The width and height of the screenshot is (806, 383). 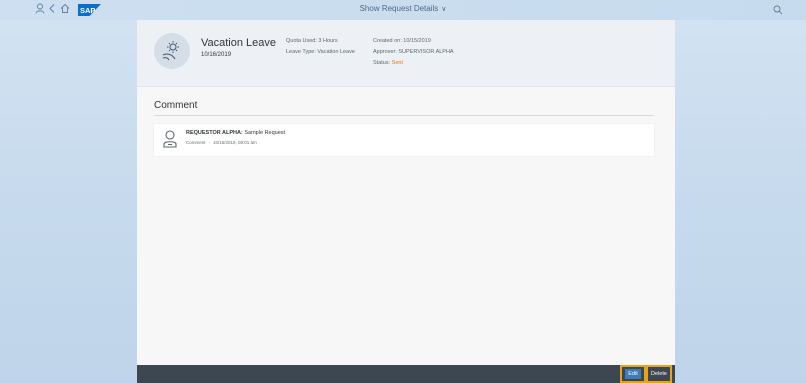 What do you see at coordinates (239, 43) in the screenshot?
I see `page-title: Vacation Leave` at bounding box center [239, 43].